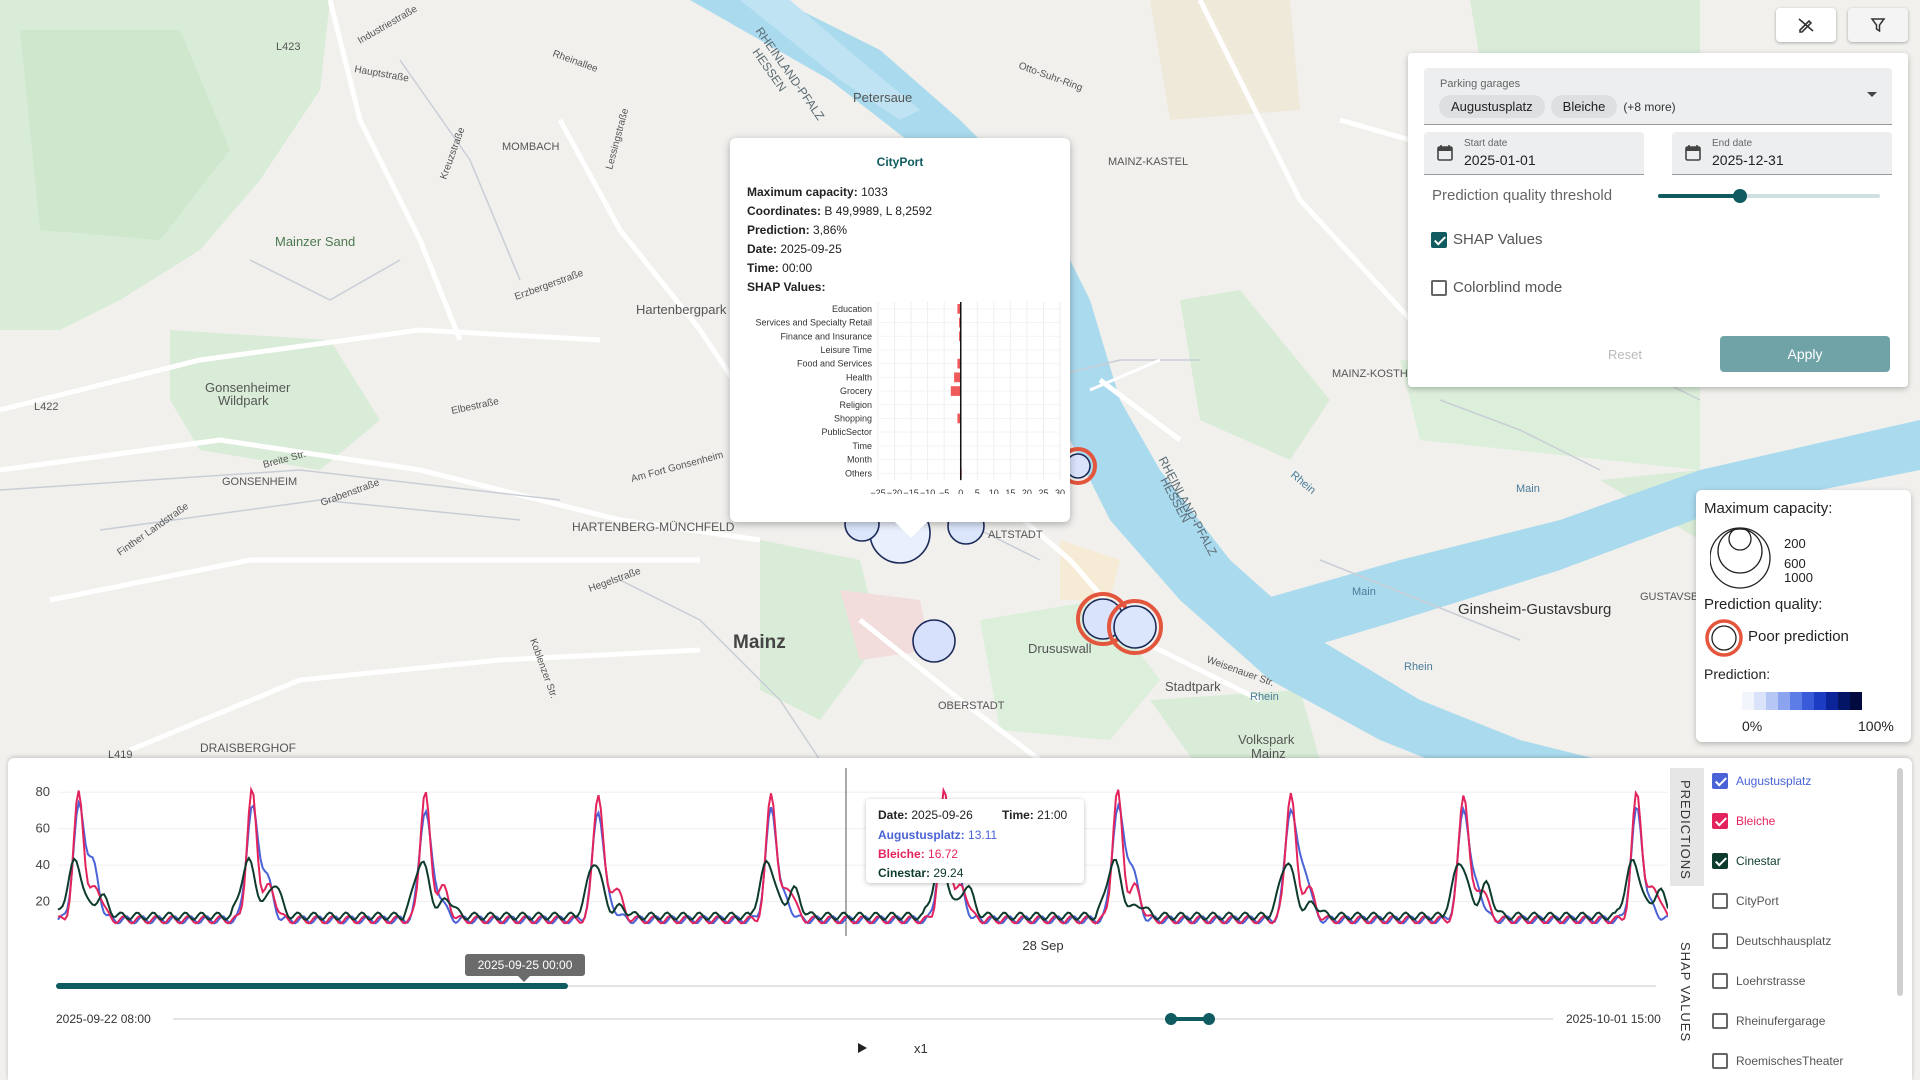 This screenshot has width=1920, height=1080. Describe the element at coordinates (977, 491) in the screenshot. I see `shap-x-tick: 5` at that location.